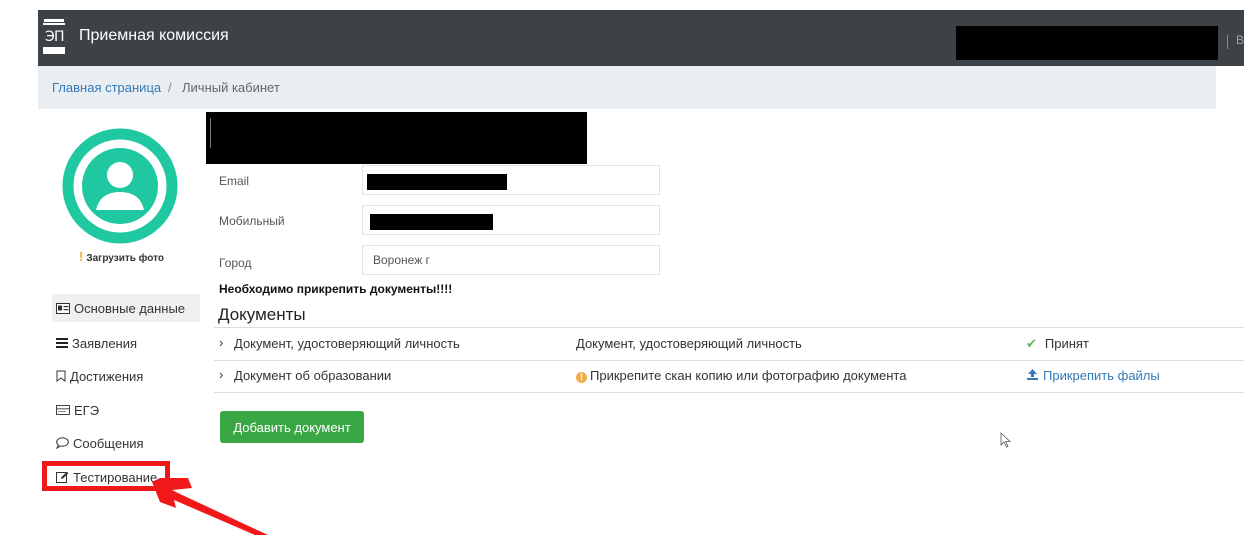 The image size is (1244, 535). I want to click on redacted-user-info, so click(1087, 43).